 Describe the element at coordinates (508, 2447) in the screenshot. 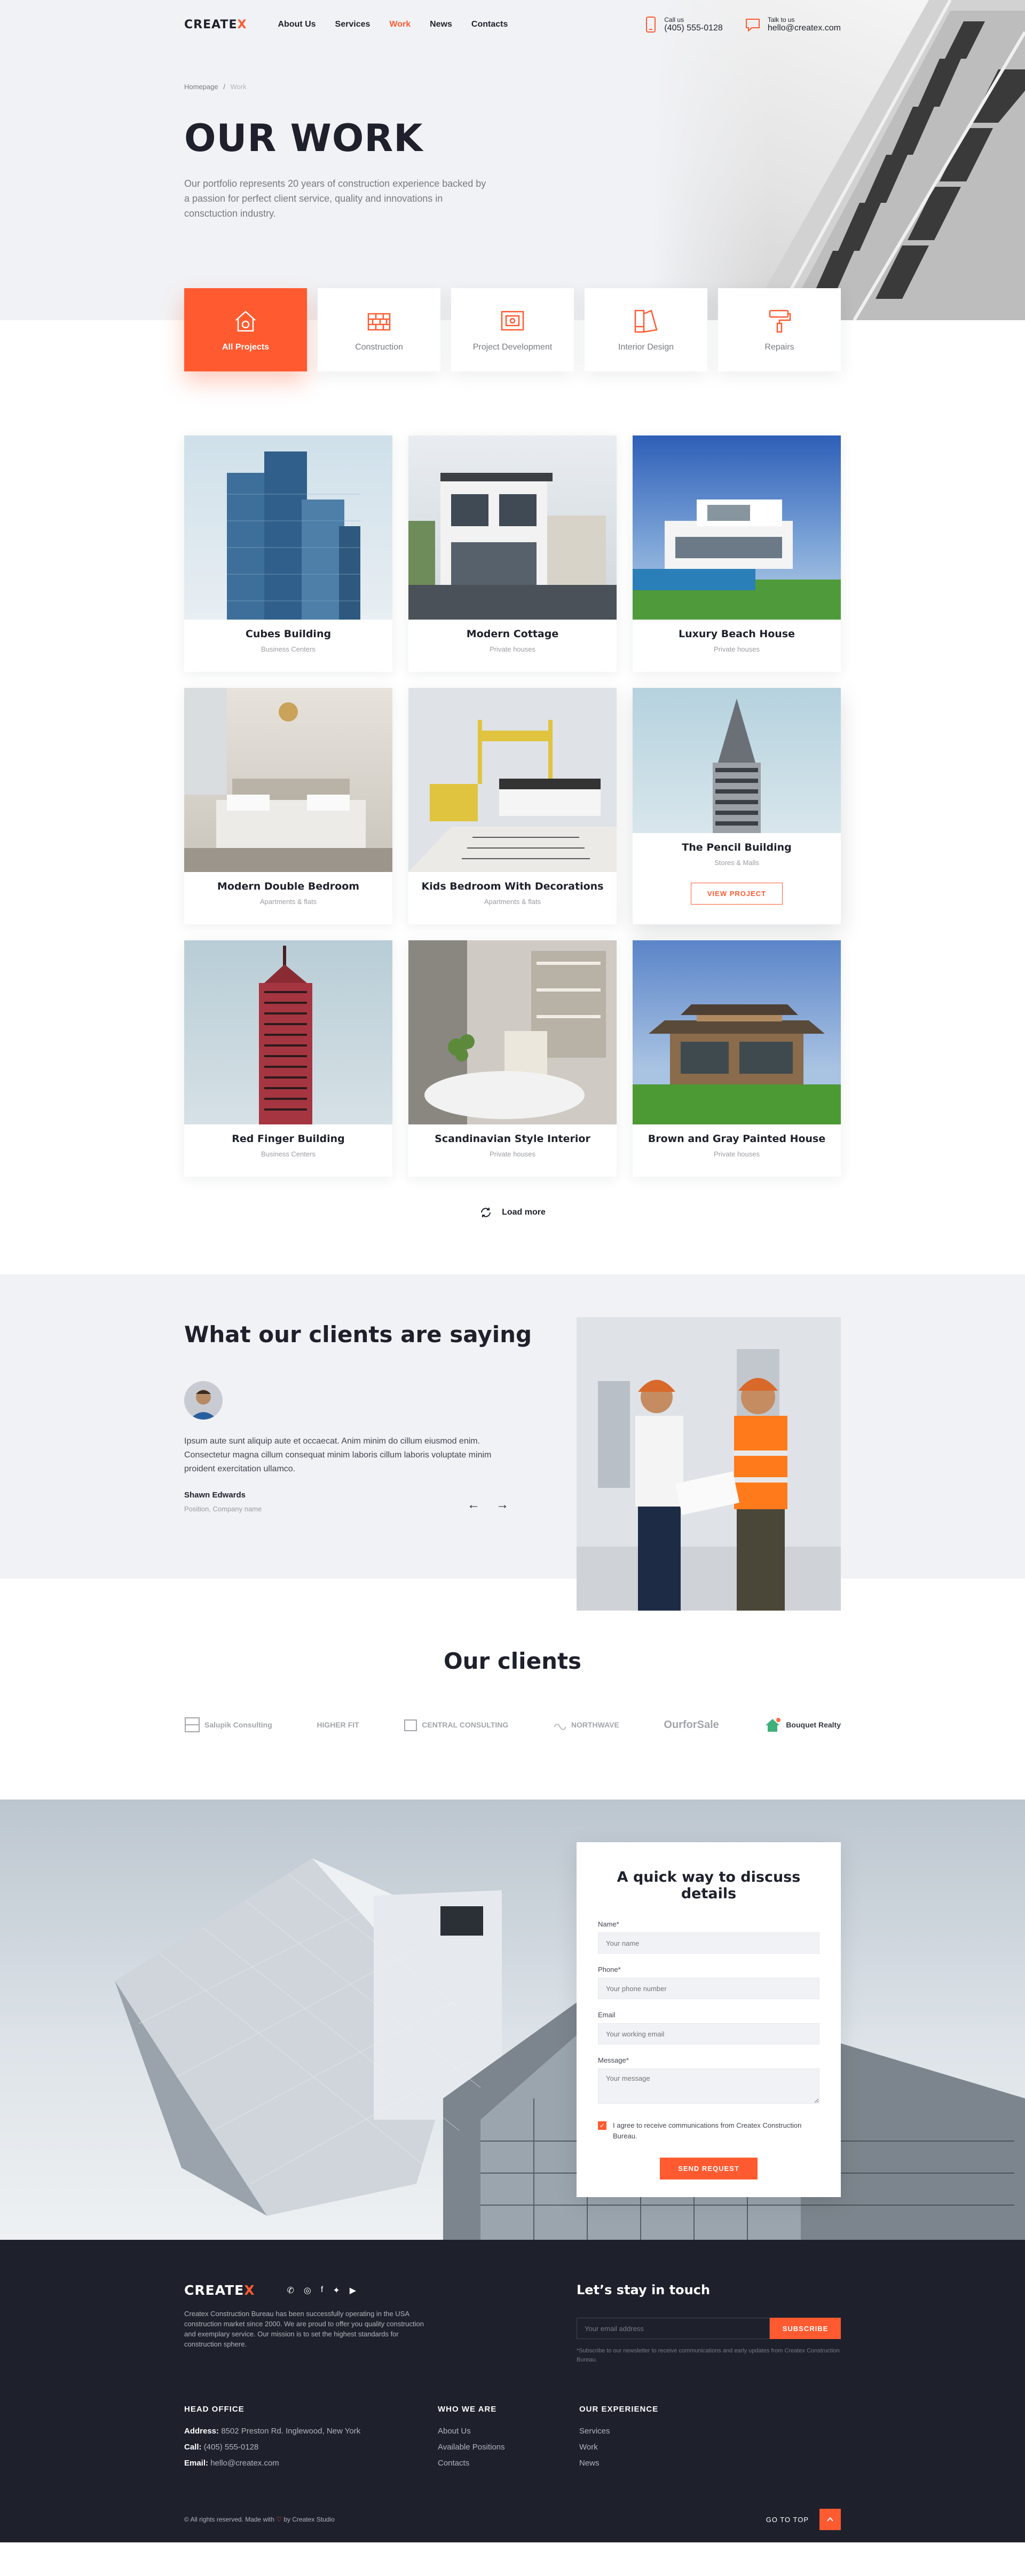

I see `footer-link: Available Positions` at that location.